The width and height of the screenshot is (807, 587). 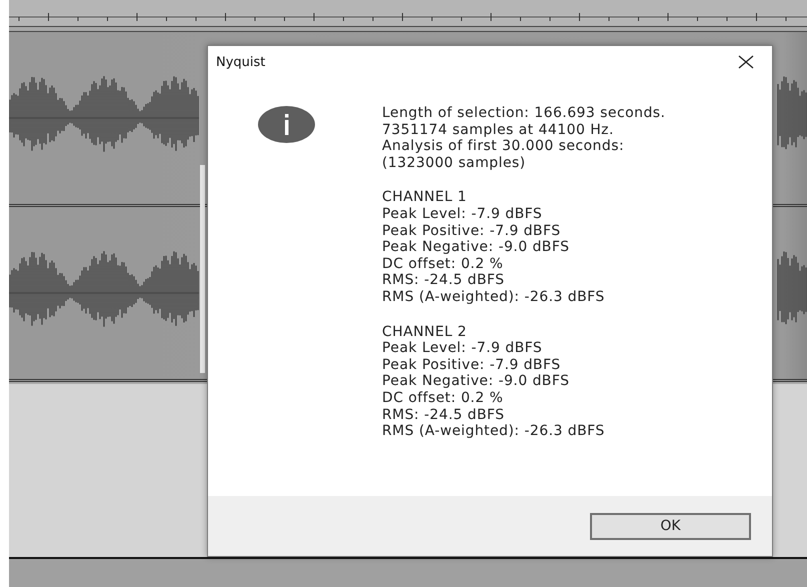 I want to click on channel-heading: CHANNEL 2, so click(x=425, y=332).